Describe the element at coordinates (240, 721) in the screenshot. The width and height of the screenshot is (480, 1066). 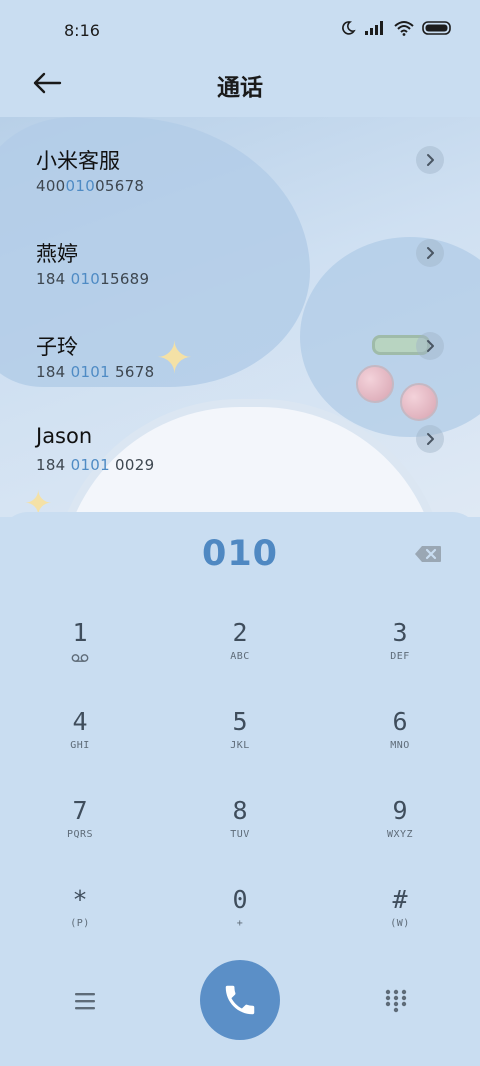
I see `key-digit: 5` at that location.